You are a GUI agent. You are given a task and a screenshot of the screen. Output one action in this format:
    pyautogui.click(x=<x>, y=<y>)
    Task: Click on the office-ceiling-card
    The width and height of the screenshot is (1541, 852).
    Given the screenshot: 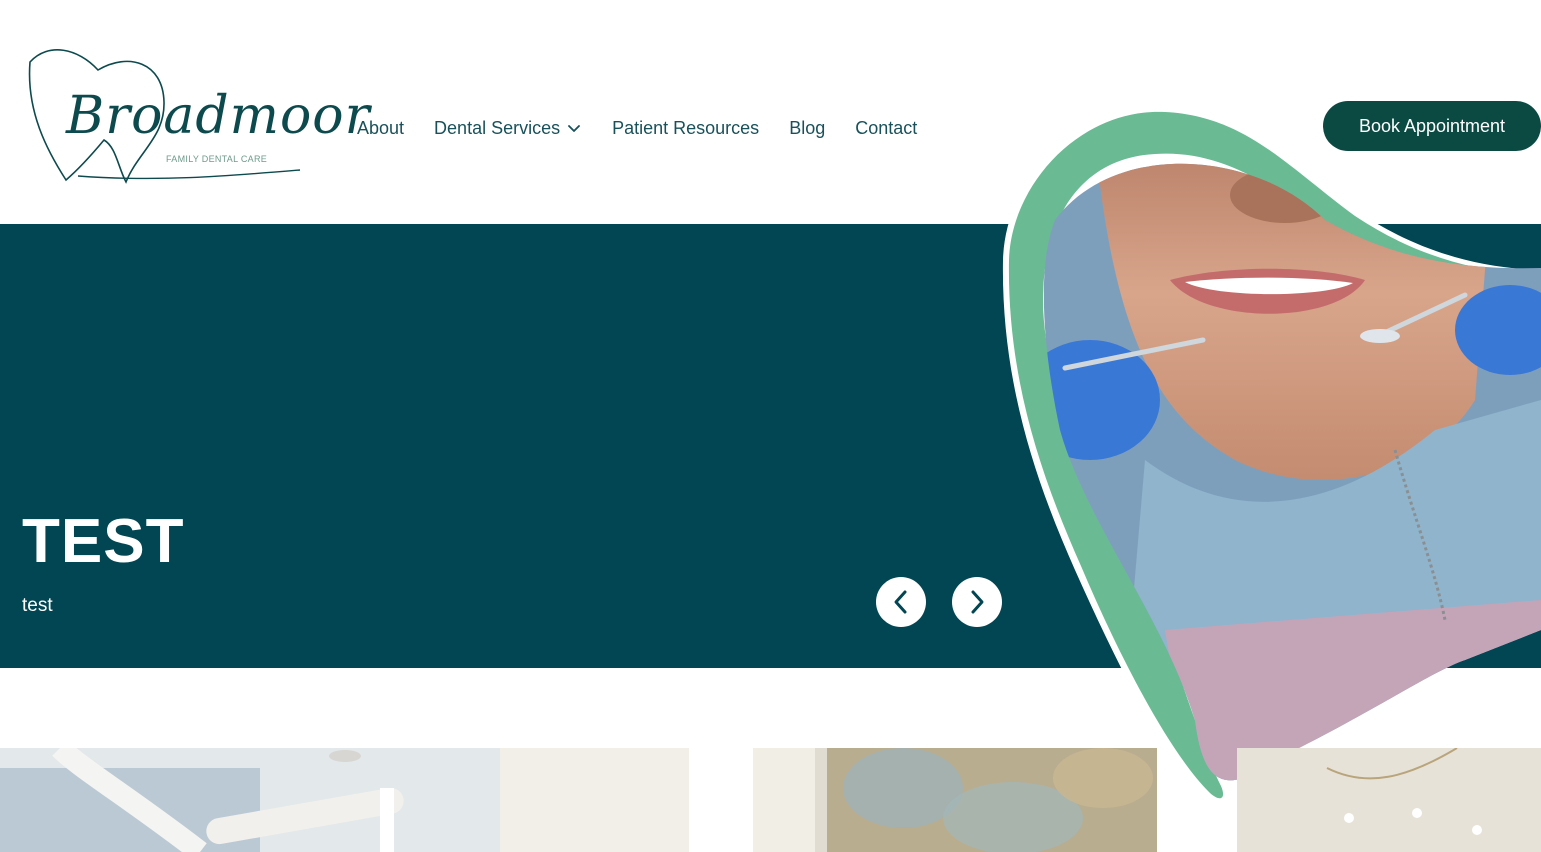 What is the action you would take?
    pyautogui.click(x=1389, y=800)
    